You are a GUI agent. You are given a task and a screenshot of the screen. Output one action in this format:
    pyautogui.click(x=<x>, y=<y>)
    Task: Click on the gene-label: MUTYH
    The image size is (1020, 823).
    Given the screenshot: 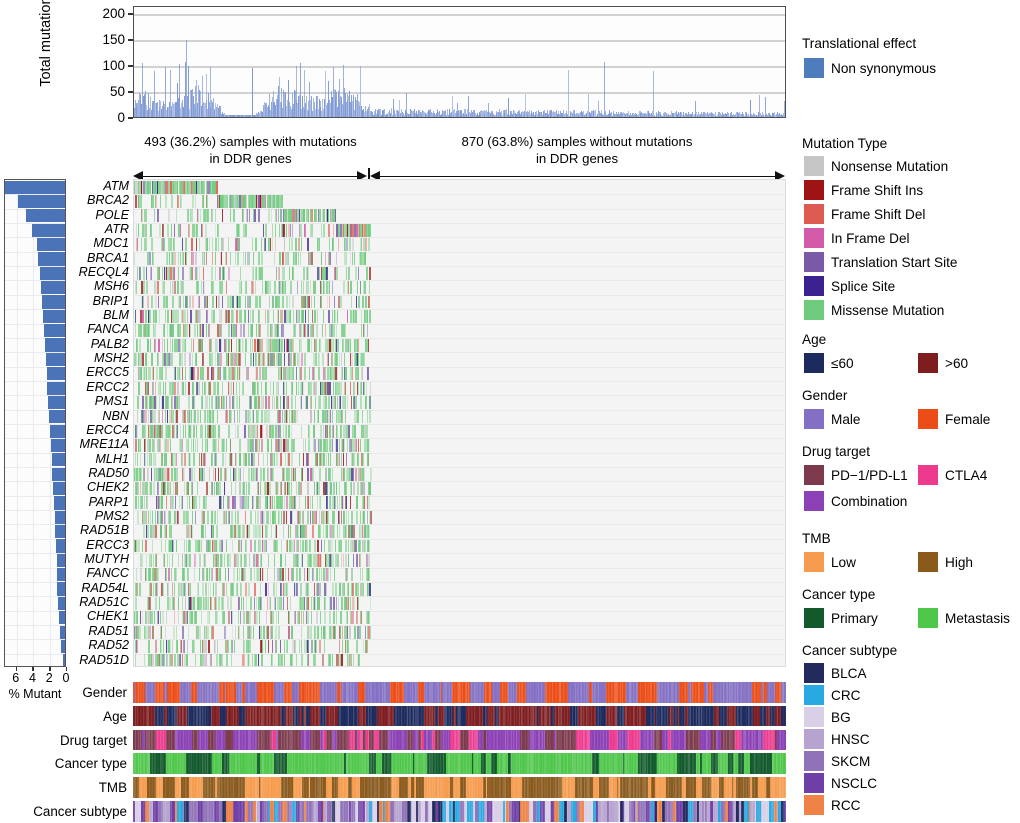 What is the action you would take?
    pyautogui.click(x=106, y=559)
    